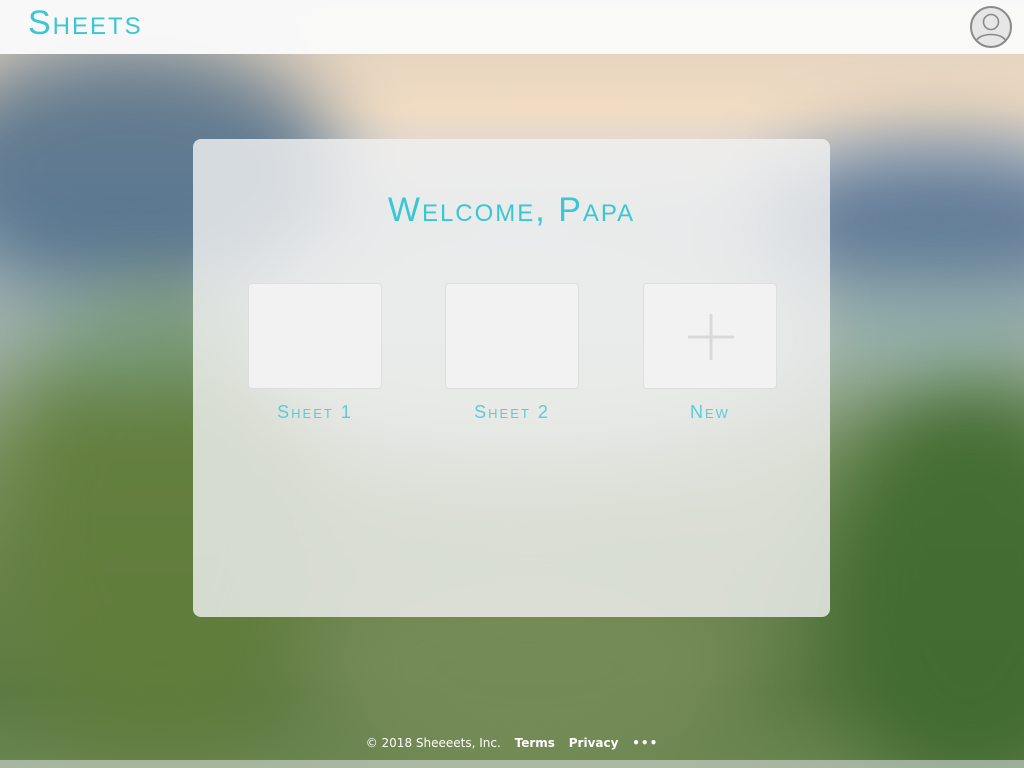  I want to click on sheet-2-tile, so click(512, 336).